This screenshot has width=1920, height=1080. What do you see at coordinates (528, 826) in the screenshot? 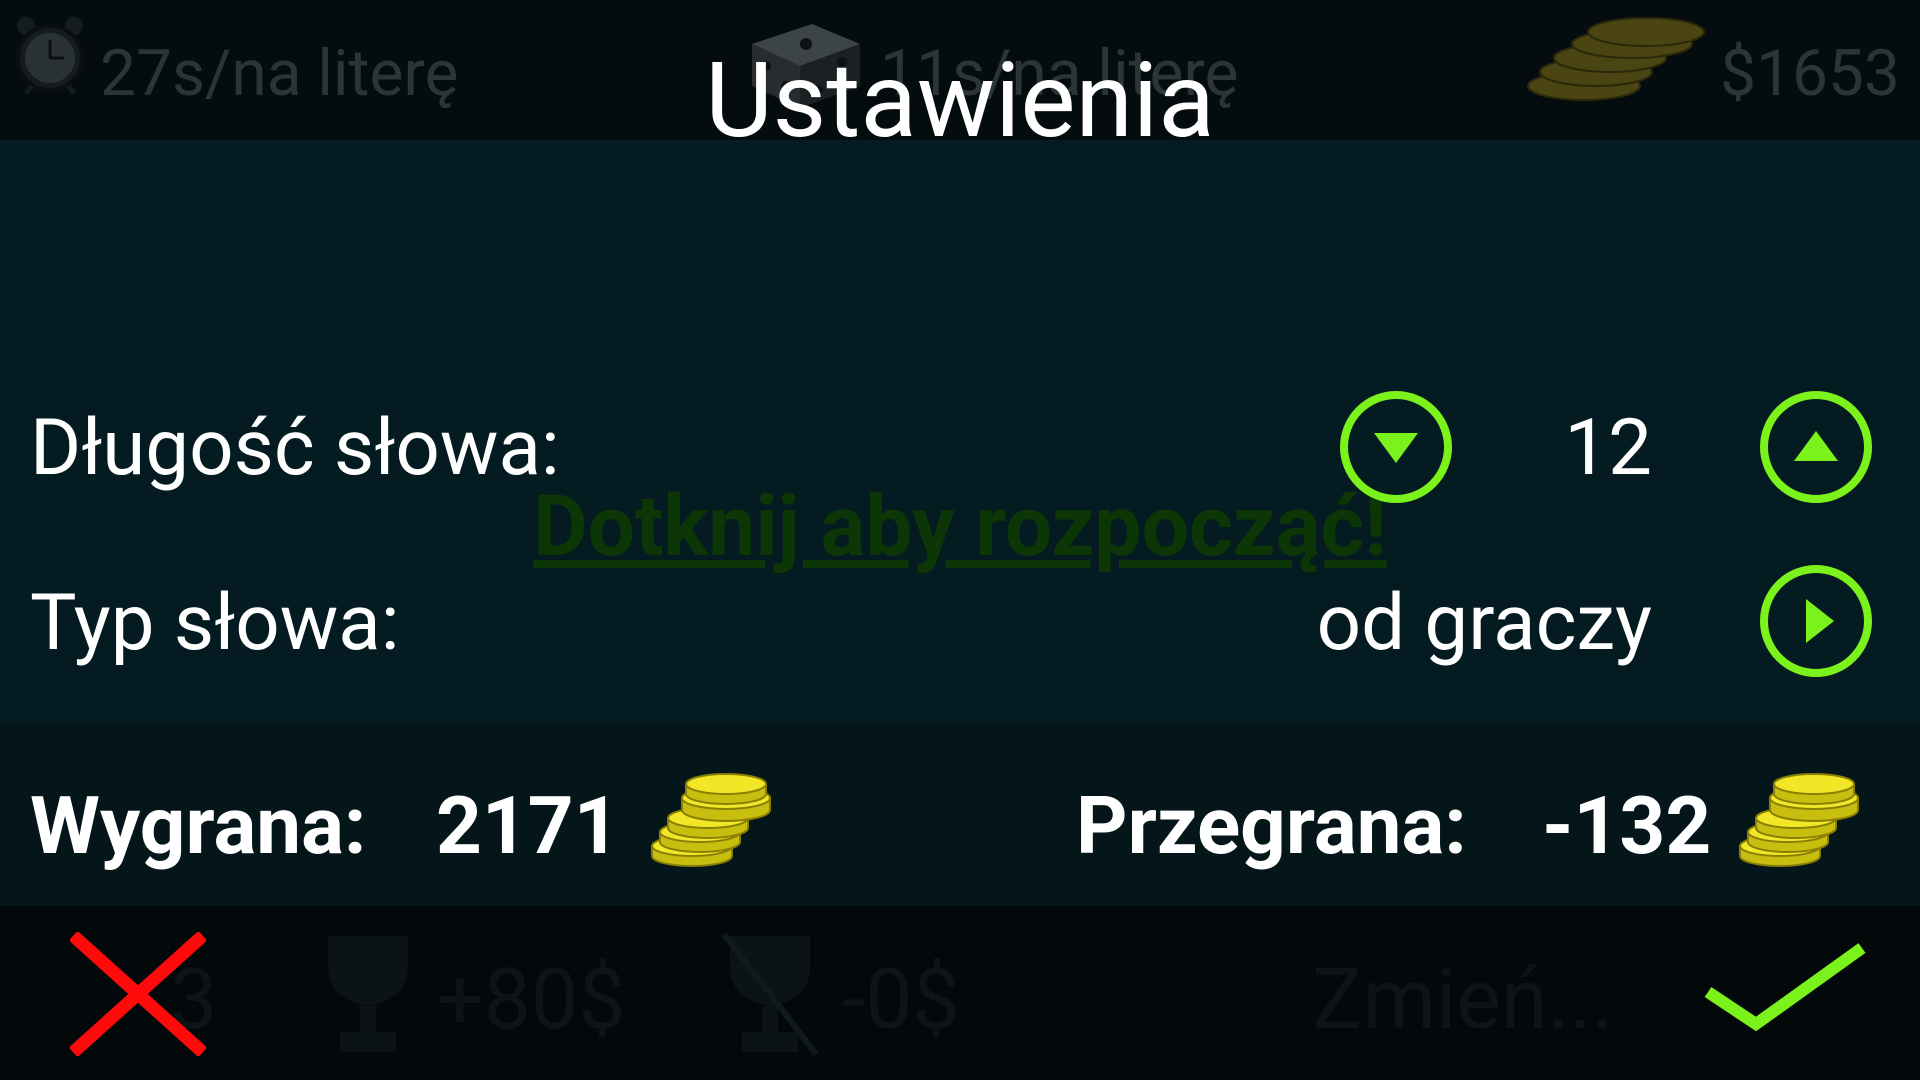
I see `win-value: 2171` at bounding box center [528, 826].